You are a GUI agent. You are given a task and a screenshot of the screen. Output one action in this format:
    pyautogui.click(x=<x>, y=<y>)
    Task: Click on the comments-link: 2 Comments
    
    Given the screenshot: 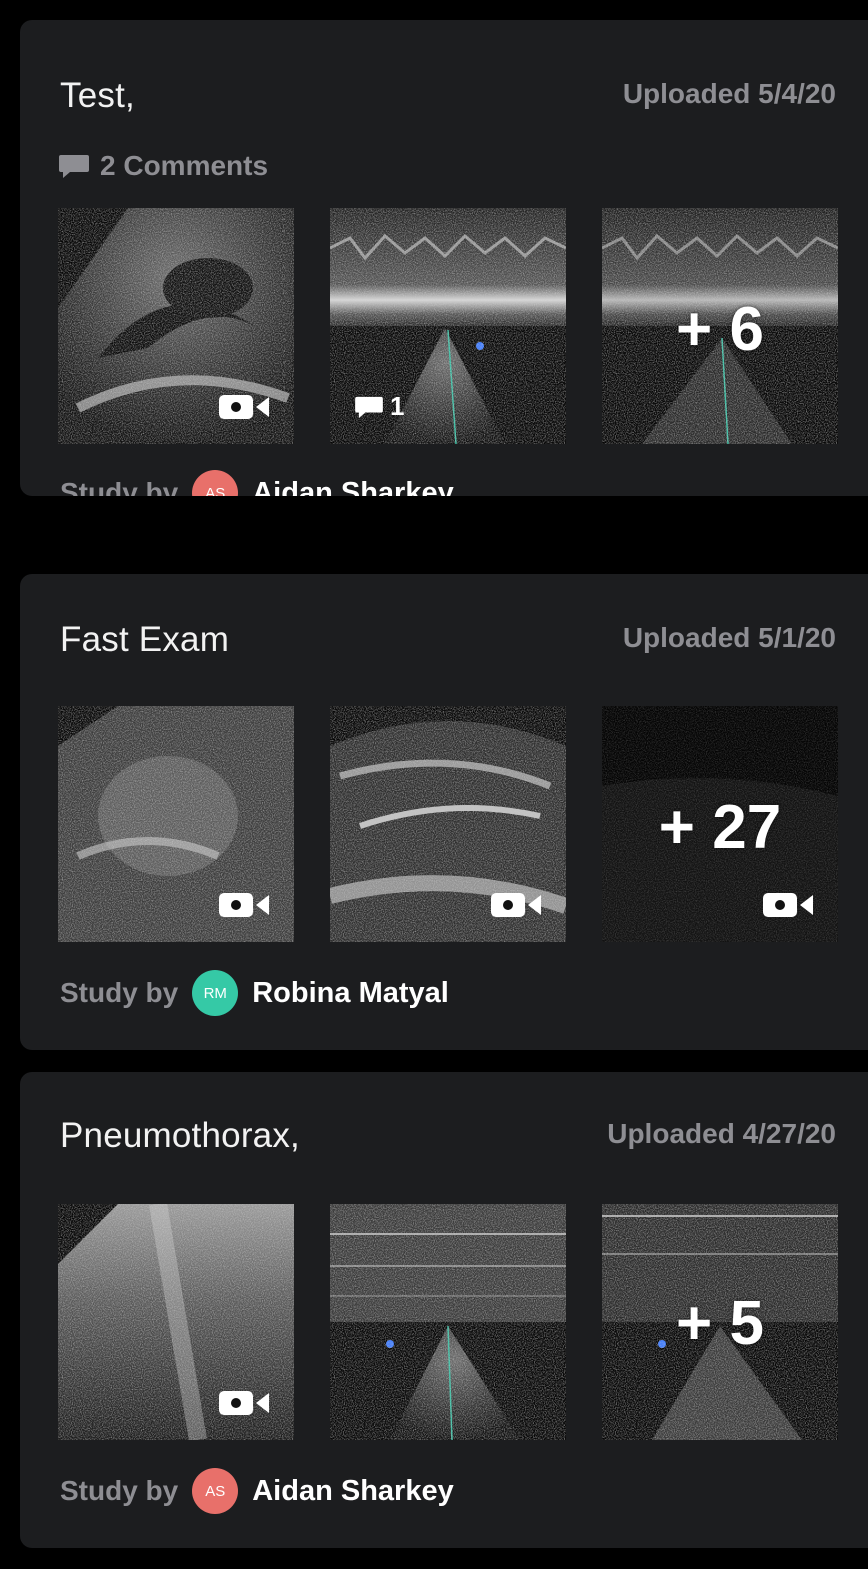 What is the action you would take?
    pyautogui.click(x=163, y=166)
    